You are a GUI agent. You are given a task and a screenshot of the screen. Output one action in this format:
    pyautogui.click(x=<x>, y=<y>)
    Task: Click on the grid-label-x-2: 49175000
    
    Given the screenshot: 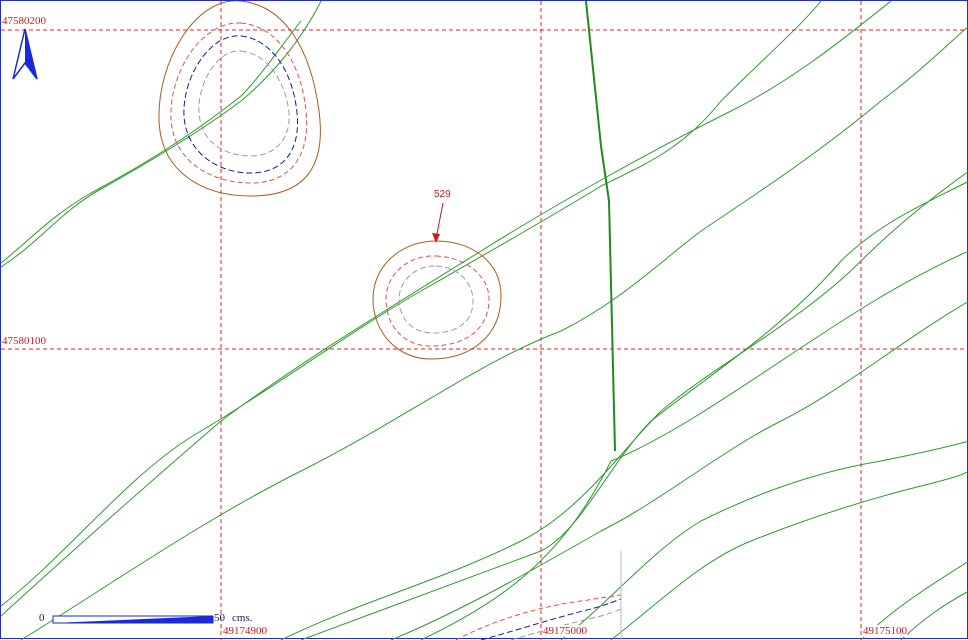 What is the action you would take?
    pyautogui.click(x=565, y=631)
    